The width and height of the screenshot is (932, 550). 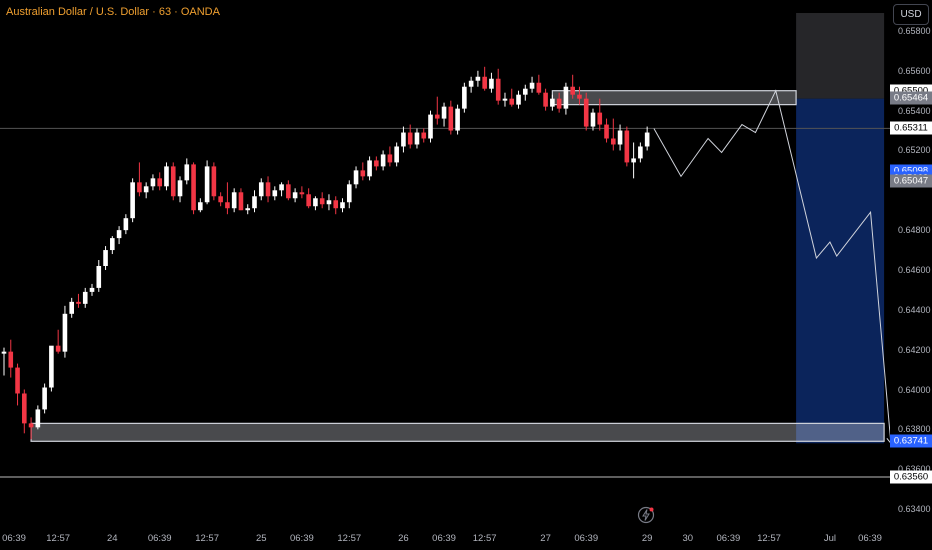 I want to click on price-tick: 0.64600, so click(x=914, y=269).